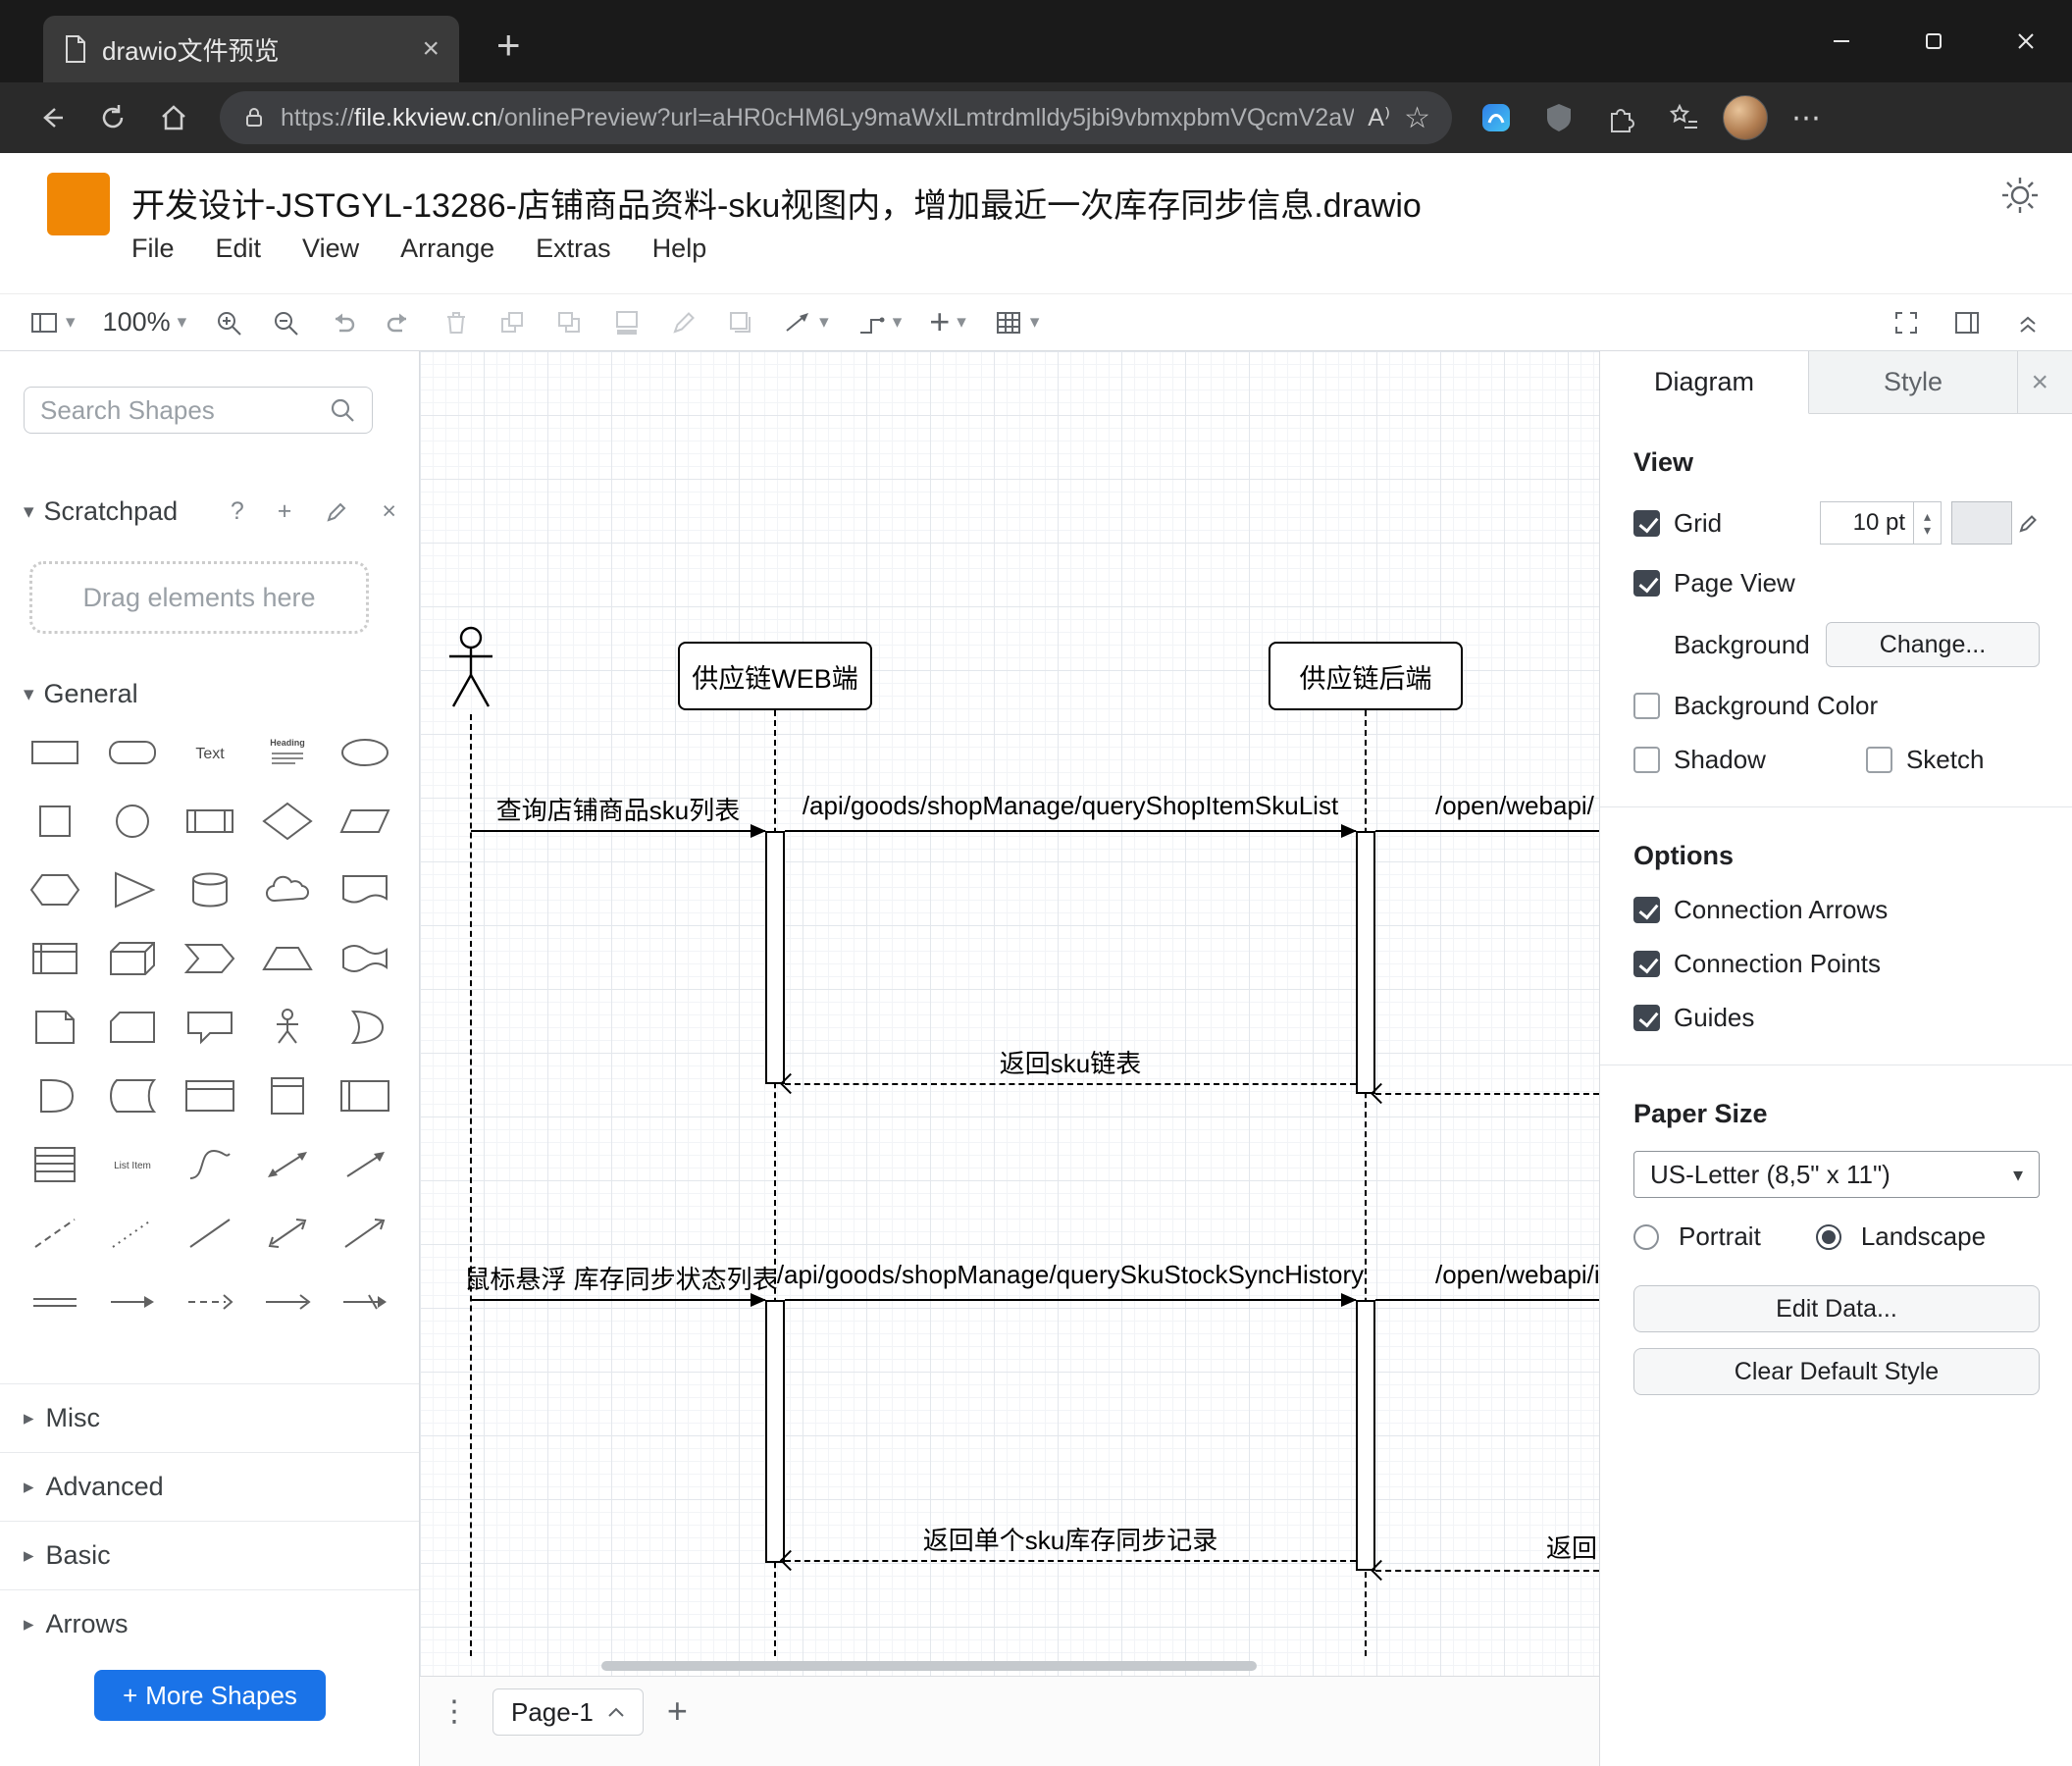 The height and width of the screenshot is (1766, 2072). Describe the element at coordinates (679, 249) in the screenshot. I see `menu-help: Help` at that location.